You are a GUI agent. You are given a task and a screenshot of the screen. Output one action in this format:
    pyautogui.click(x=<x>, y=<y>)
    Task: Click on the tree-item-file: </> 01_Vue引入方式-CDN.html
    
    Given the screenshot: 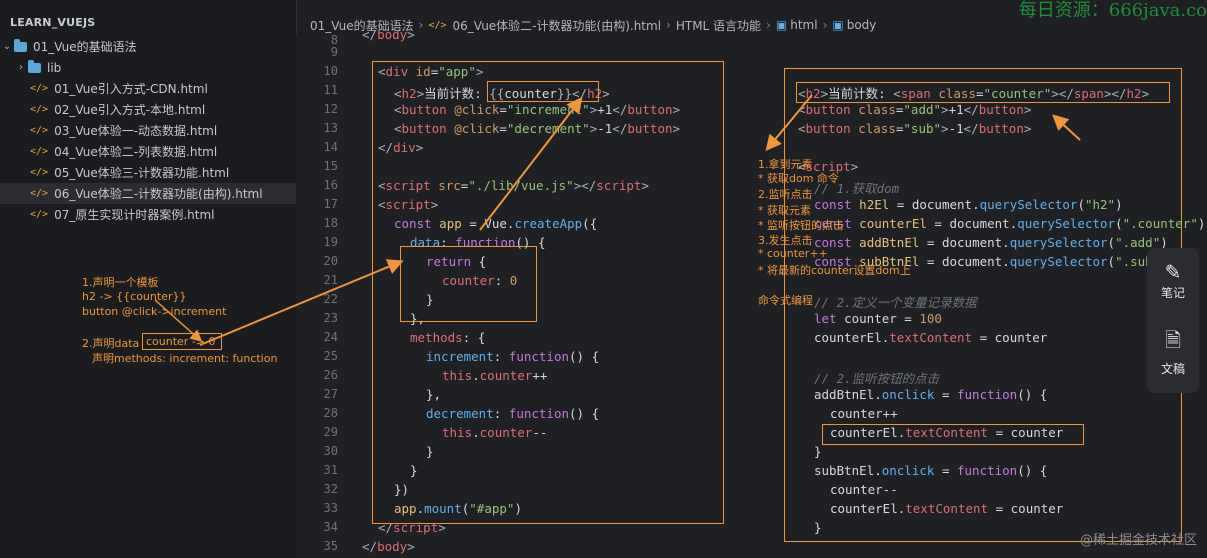 What is the action you would take?
    pyautogui.click(x=163, y=88)
    